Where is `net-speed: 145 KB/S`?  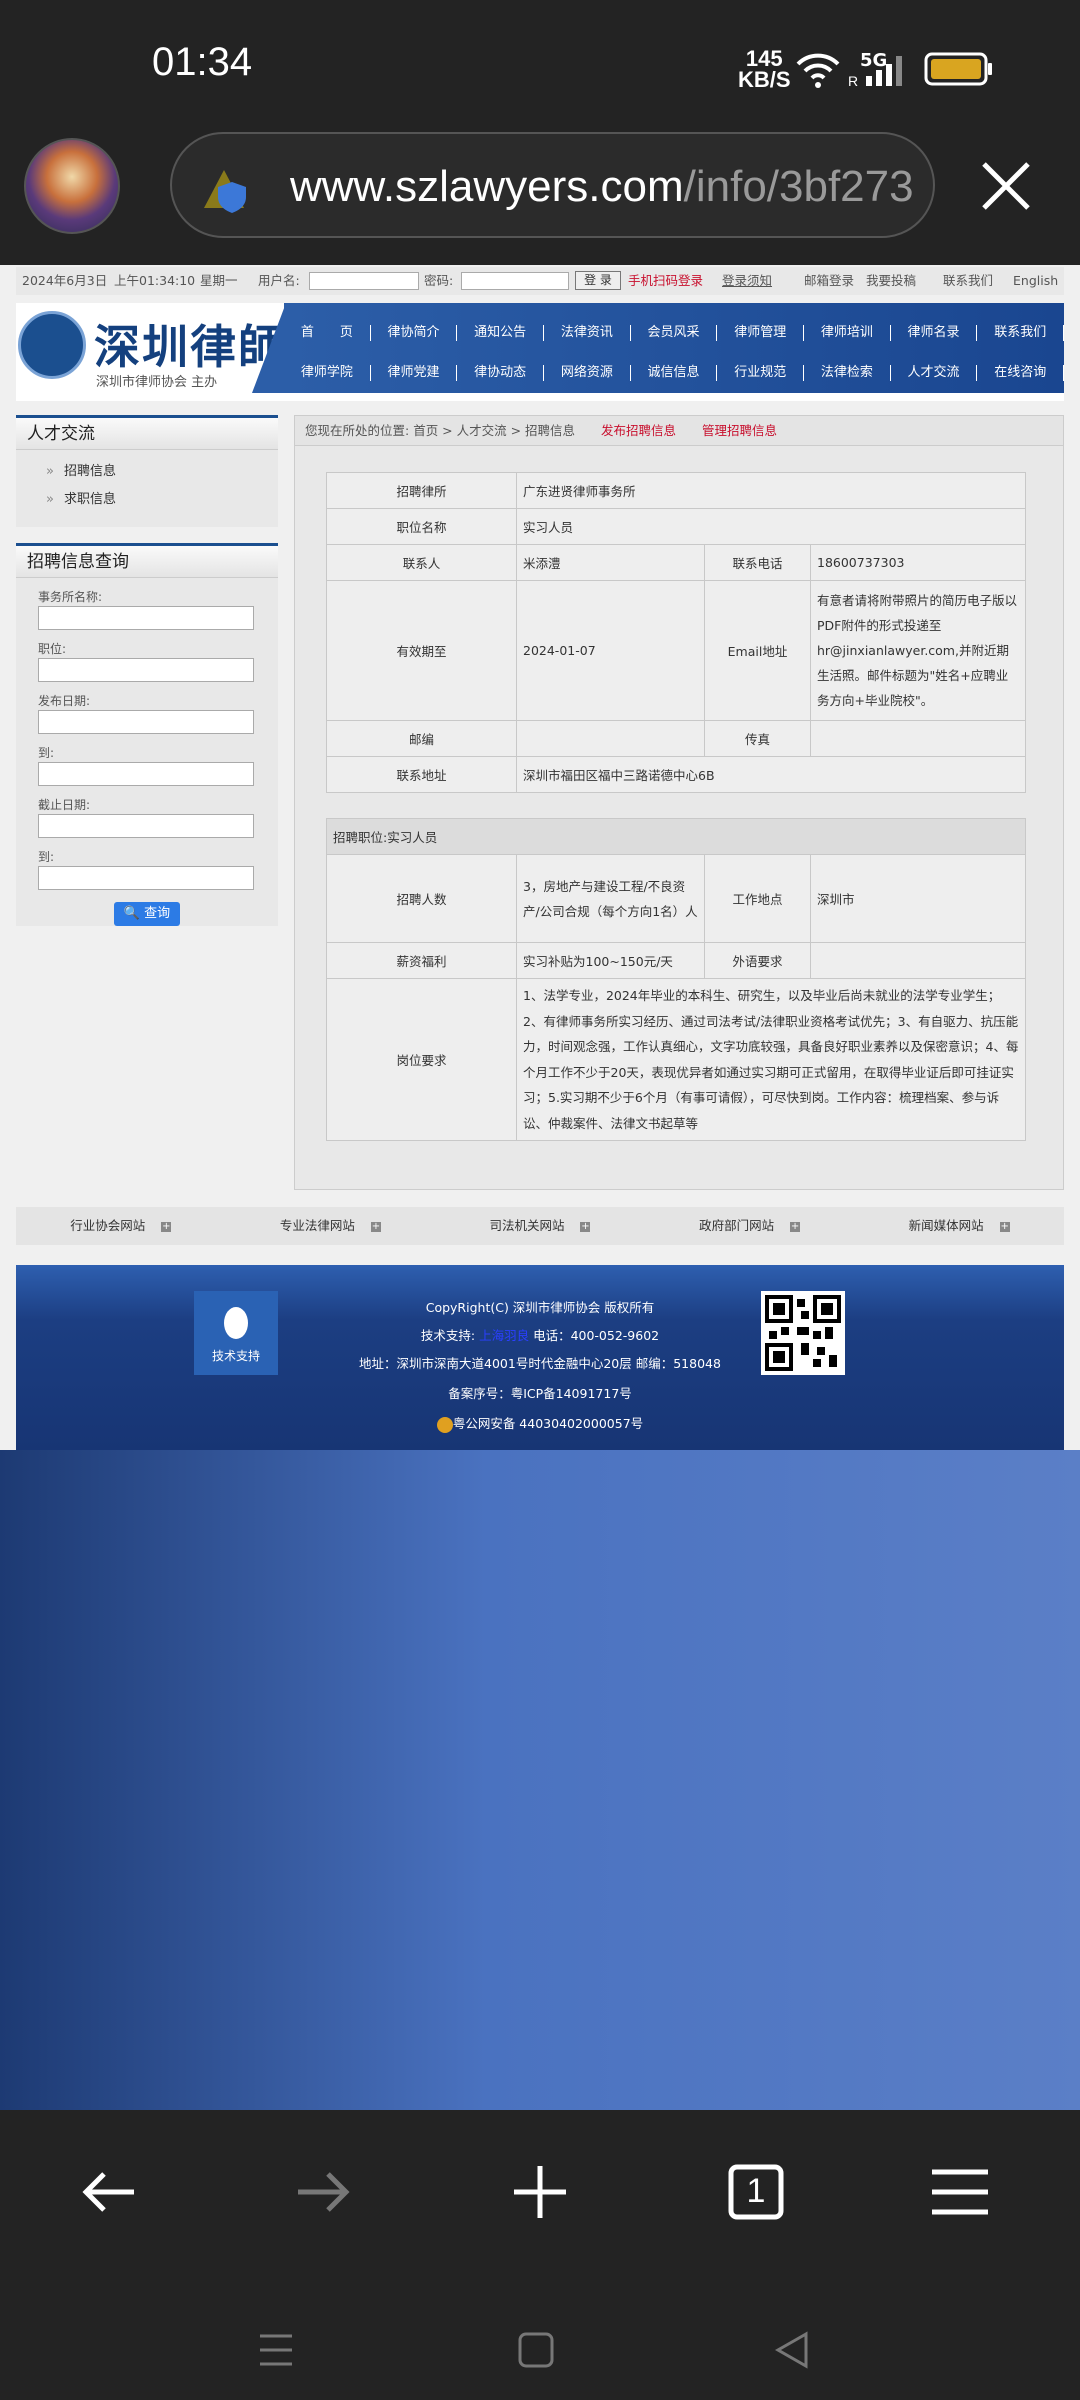
net-speed: 145 KB/S is located at coordinates (764, 69).